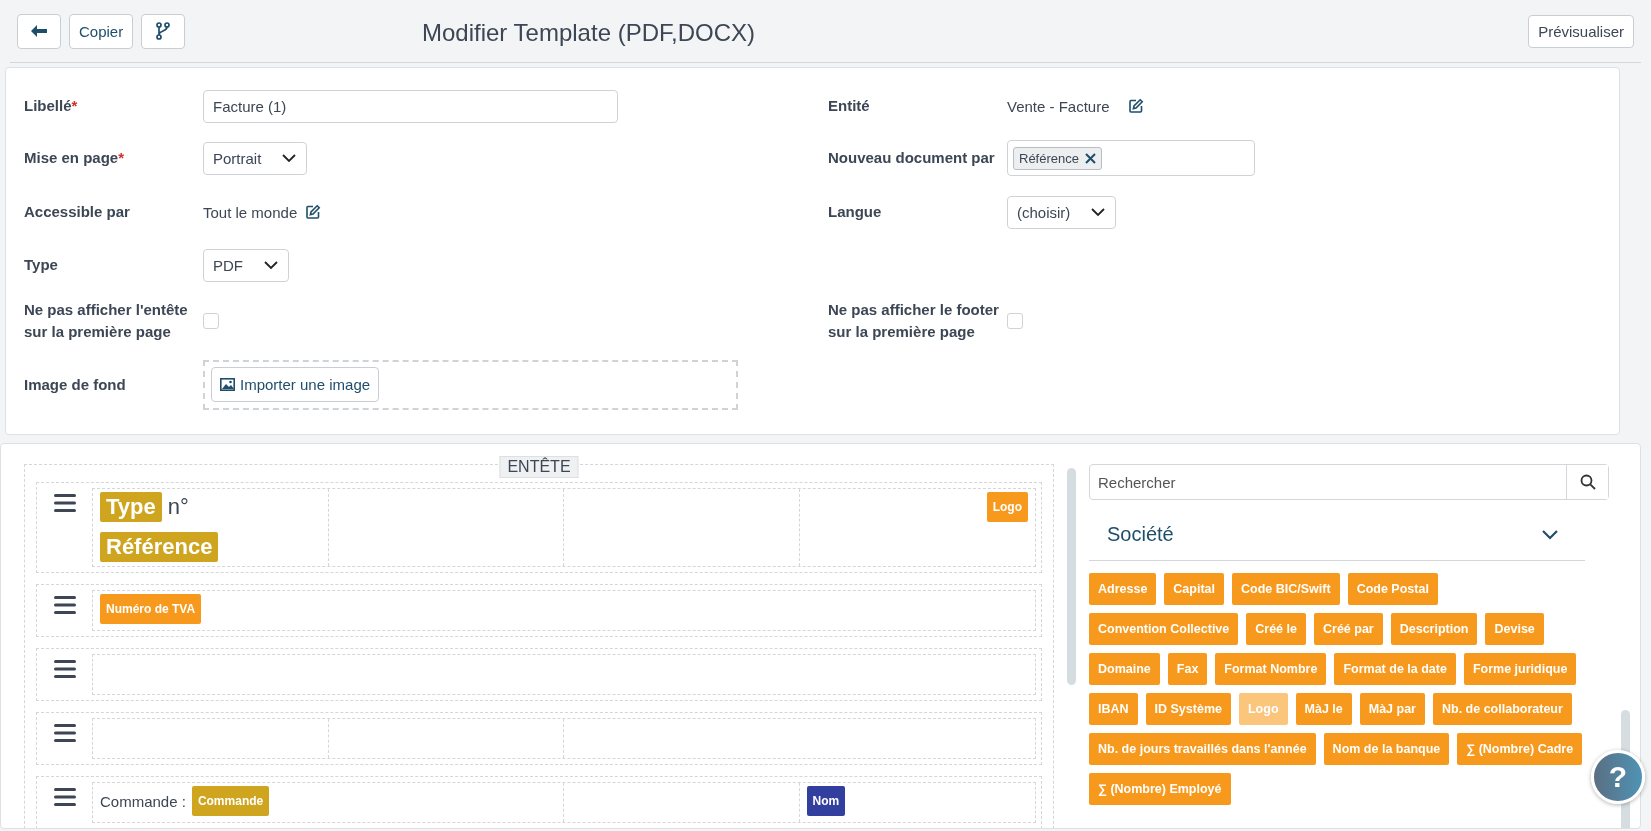  I want to click on branch-icon, so click(163, 31).